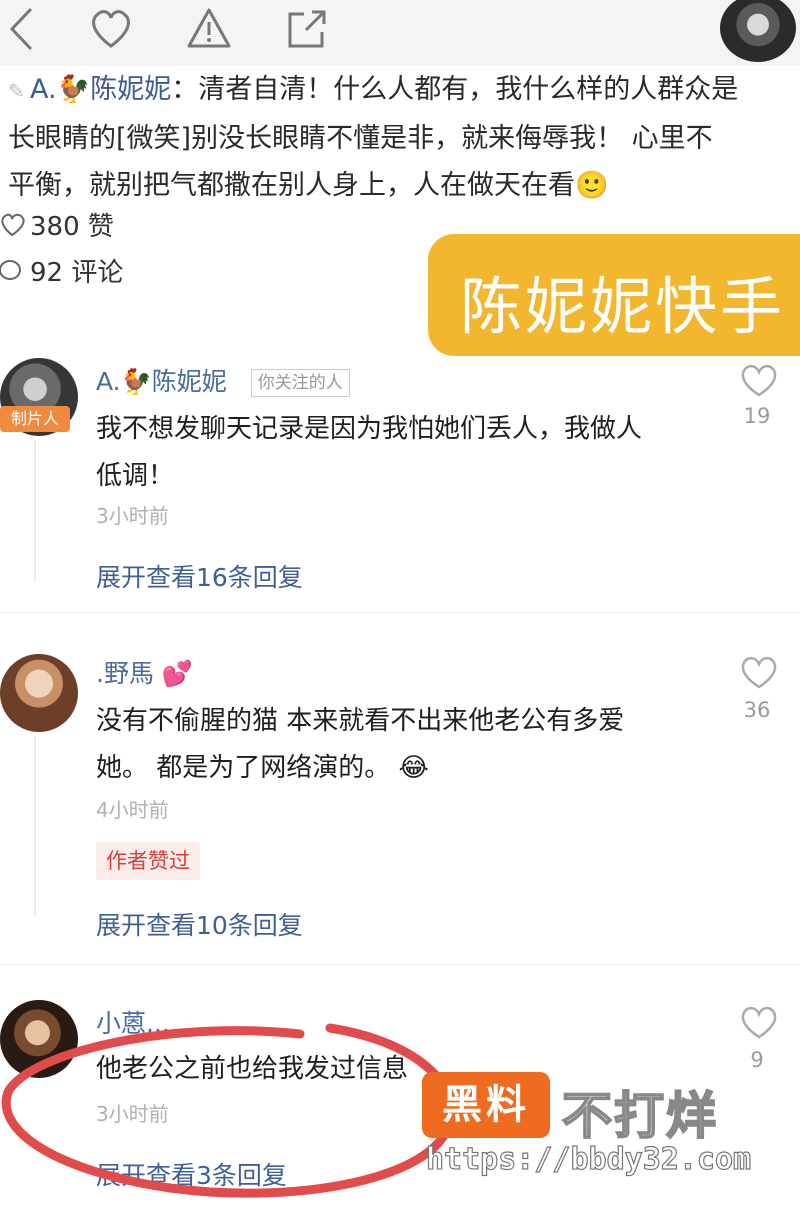 This screenshot has width=800, height=1222. What do you see at coordinates (639, 1116) in the screenshot?
I see `watermark-text: 不打烊` at bounding box center [639, 1116].